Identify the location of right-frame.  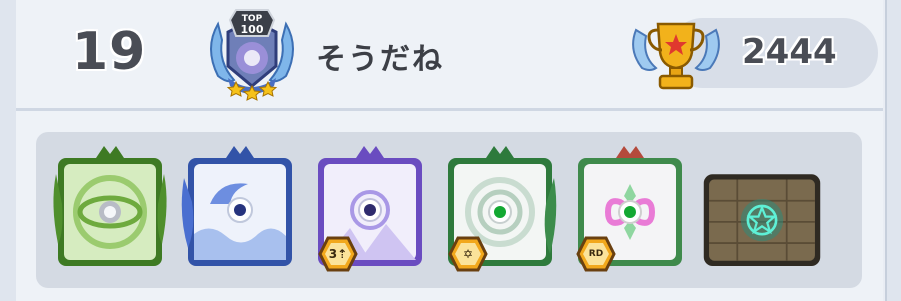
(893, 150).